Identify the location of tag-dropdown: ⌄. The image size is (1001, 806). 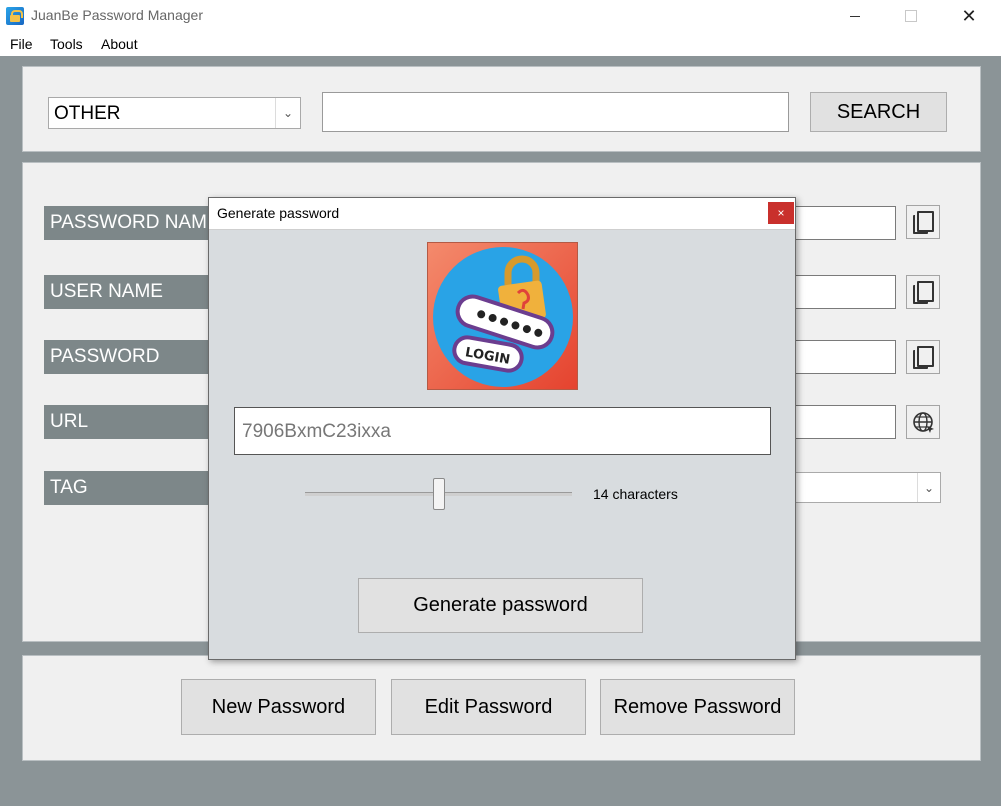
(867, 487).